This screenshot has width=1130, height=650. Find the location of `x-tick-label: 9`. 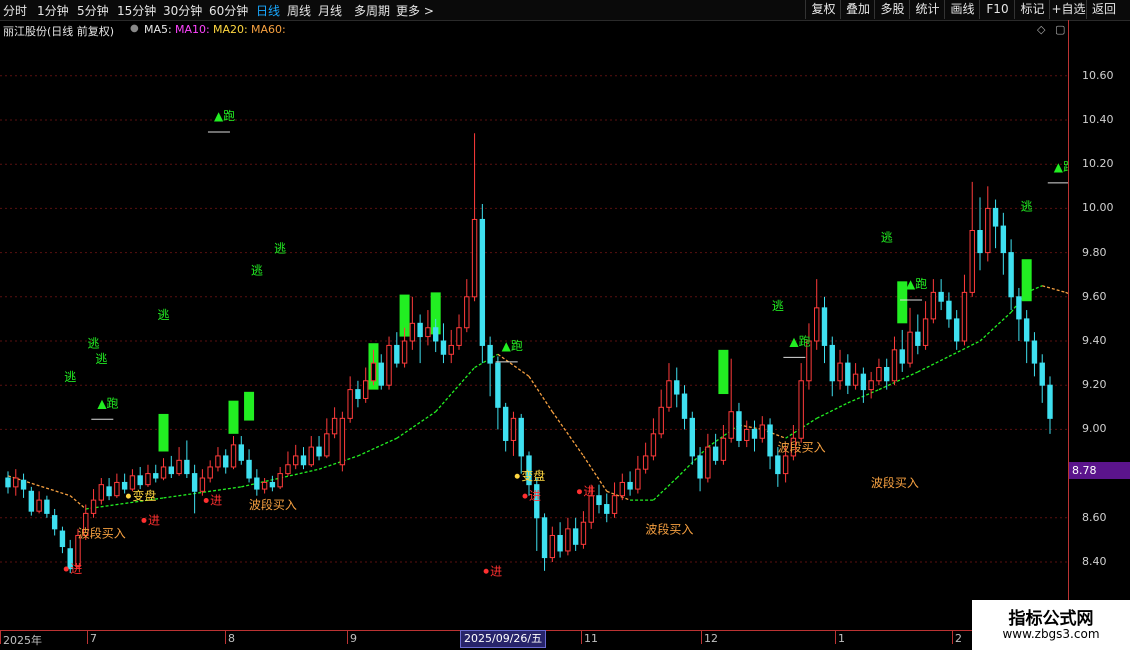

x-tick-label: 9 is located at coordinates (353, 638).